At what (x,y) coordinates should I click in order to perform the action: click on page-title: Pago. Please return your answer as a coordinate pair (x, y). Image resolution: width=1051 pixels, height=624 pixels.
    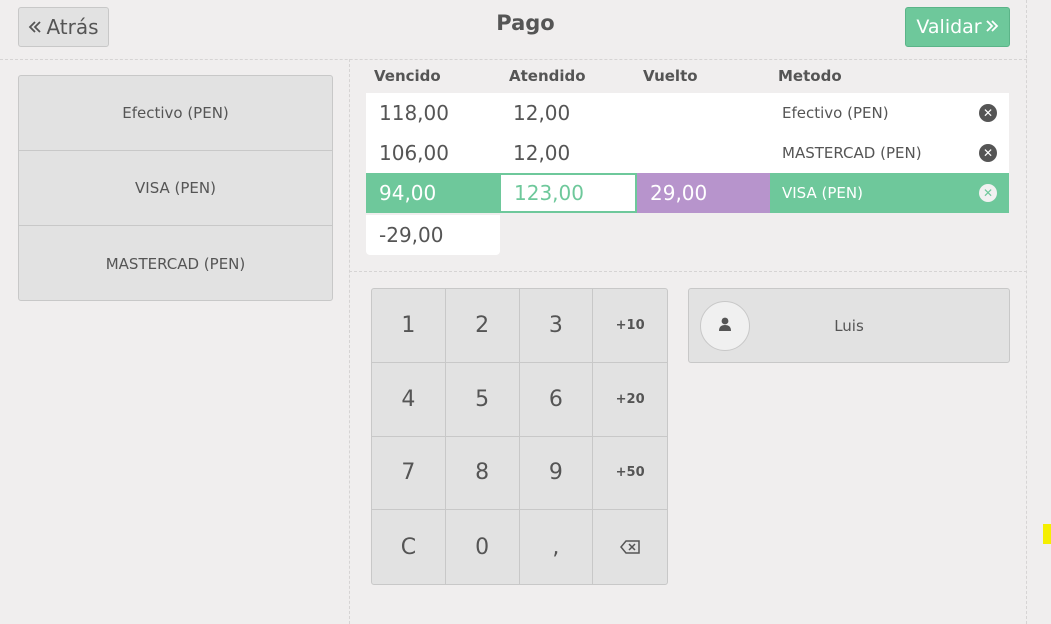
    Looking at the image, I should click on (525, 23).